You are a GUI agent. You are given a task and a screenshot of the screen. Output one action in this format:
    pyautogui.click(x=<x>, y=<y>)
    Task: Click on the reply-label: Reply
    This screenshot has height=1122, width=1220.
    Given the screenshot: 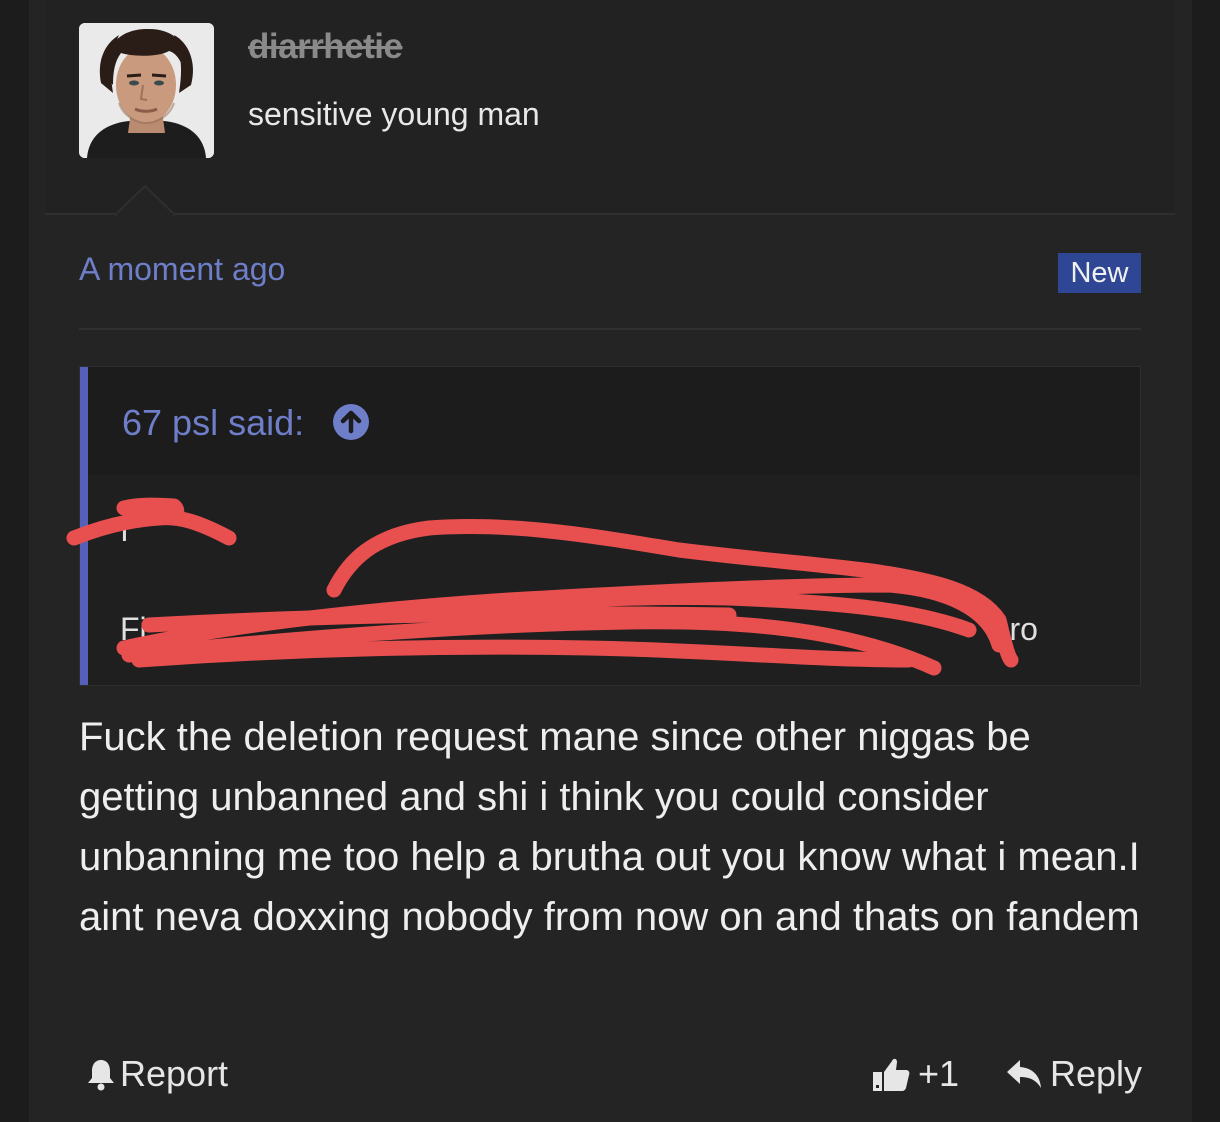 What is the action you would take?
    pyautogui.click(x=1096, y=1073)
    